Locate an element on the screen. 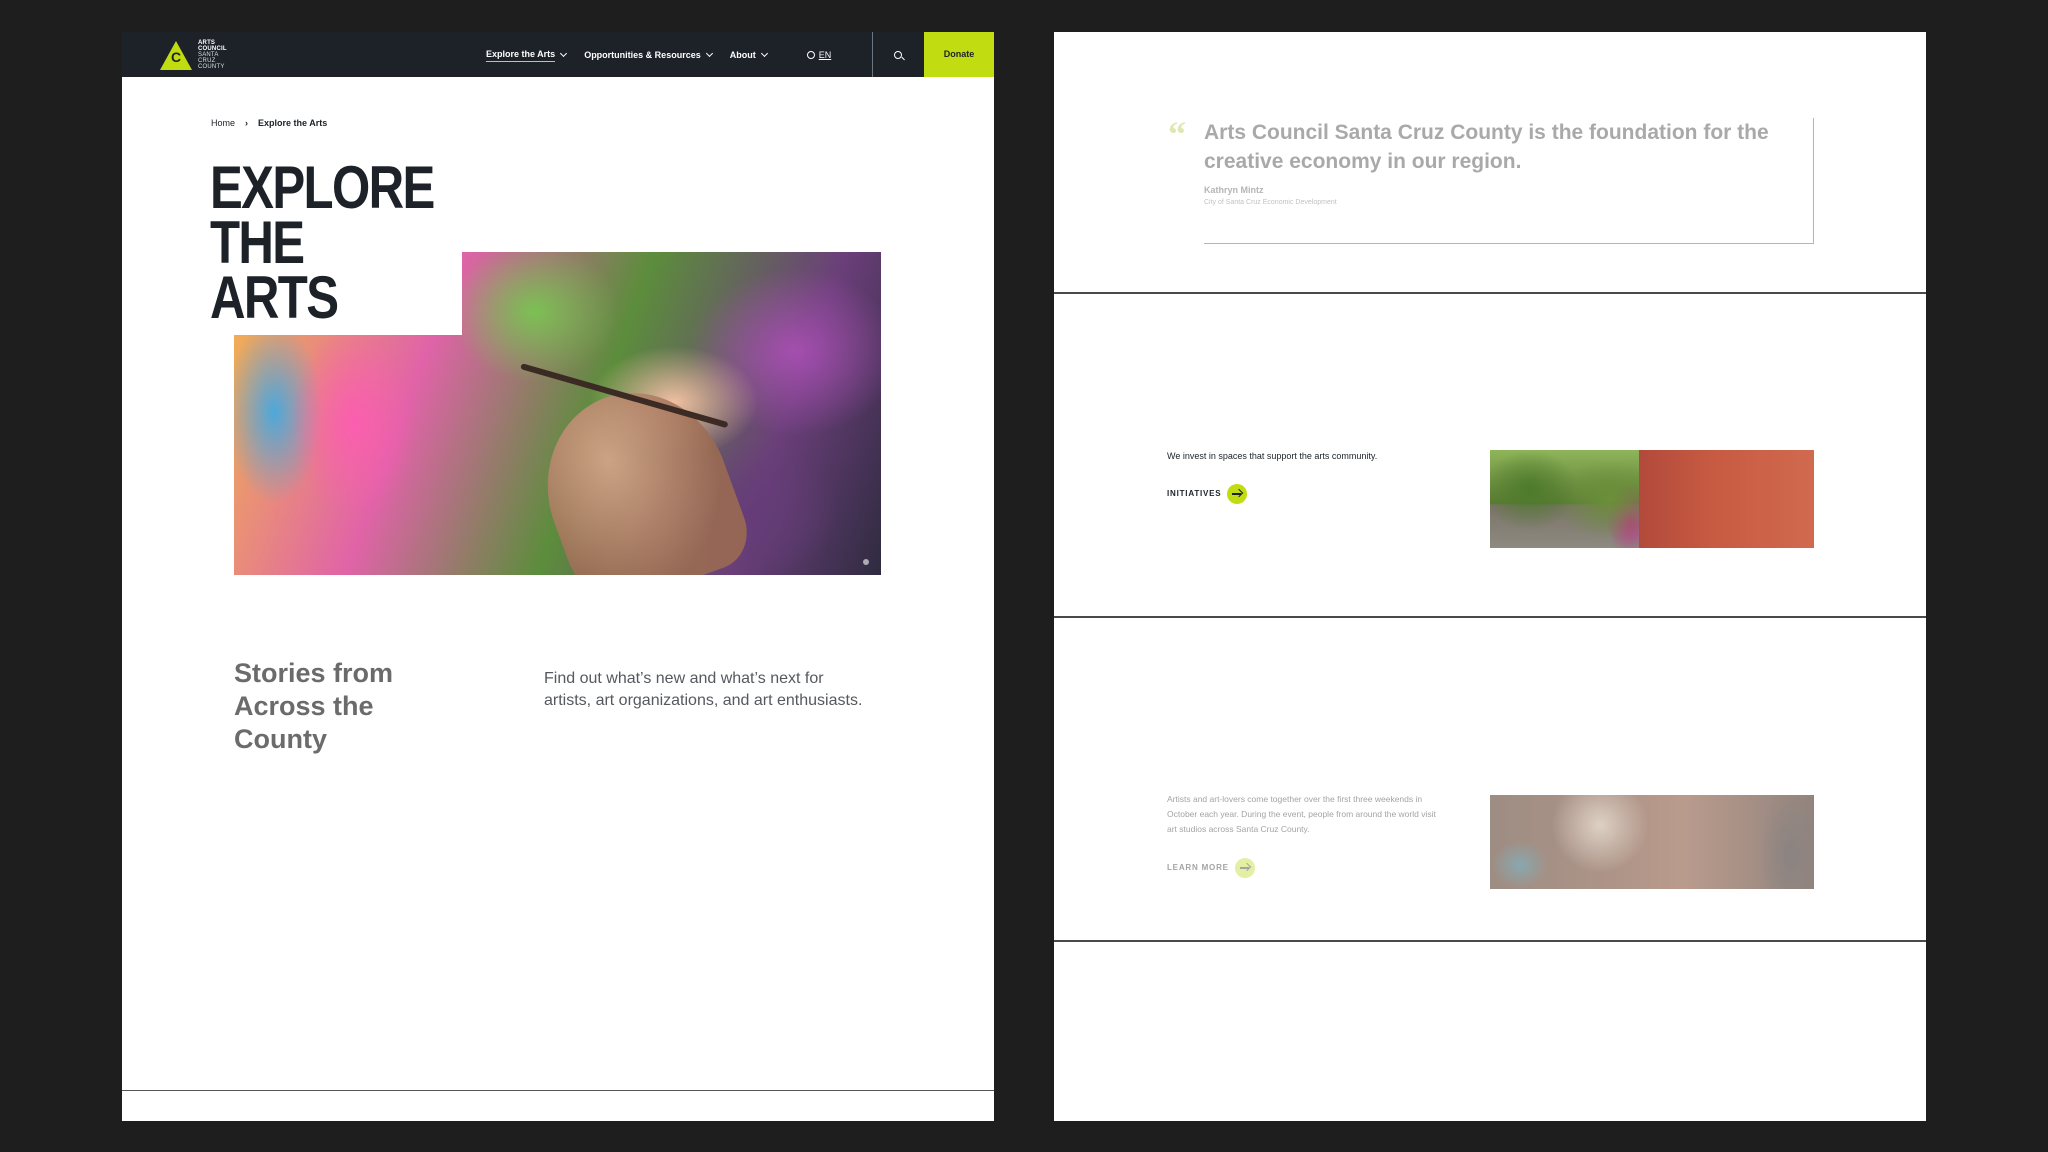 Image resolution: width=2048 pixels, height=1152 pixels. studio-image is located at coordinates (1652, 842).